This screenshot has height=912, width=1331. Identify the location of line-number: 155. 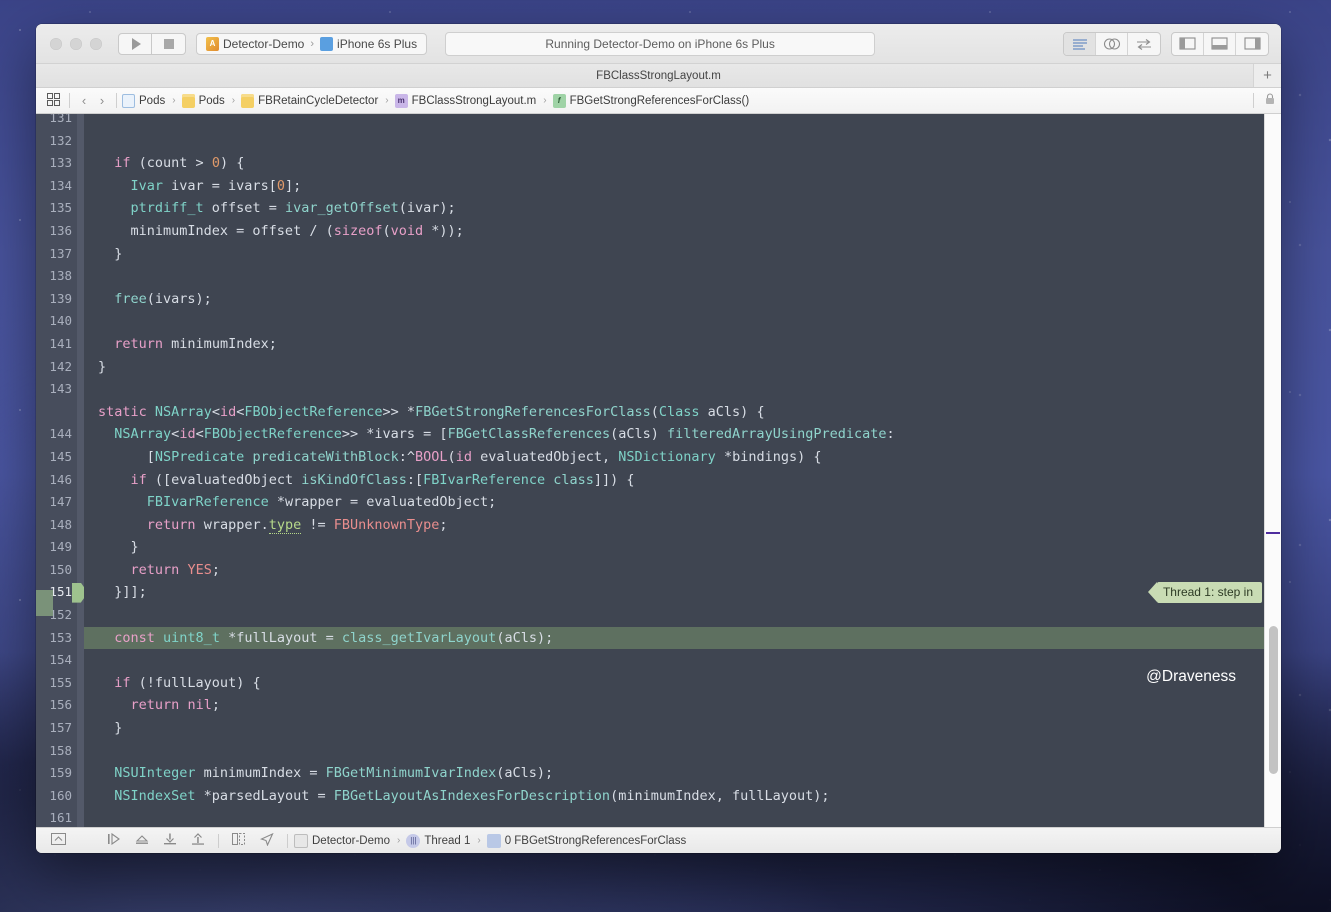
(60, 683).